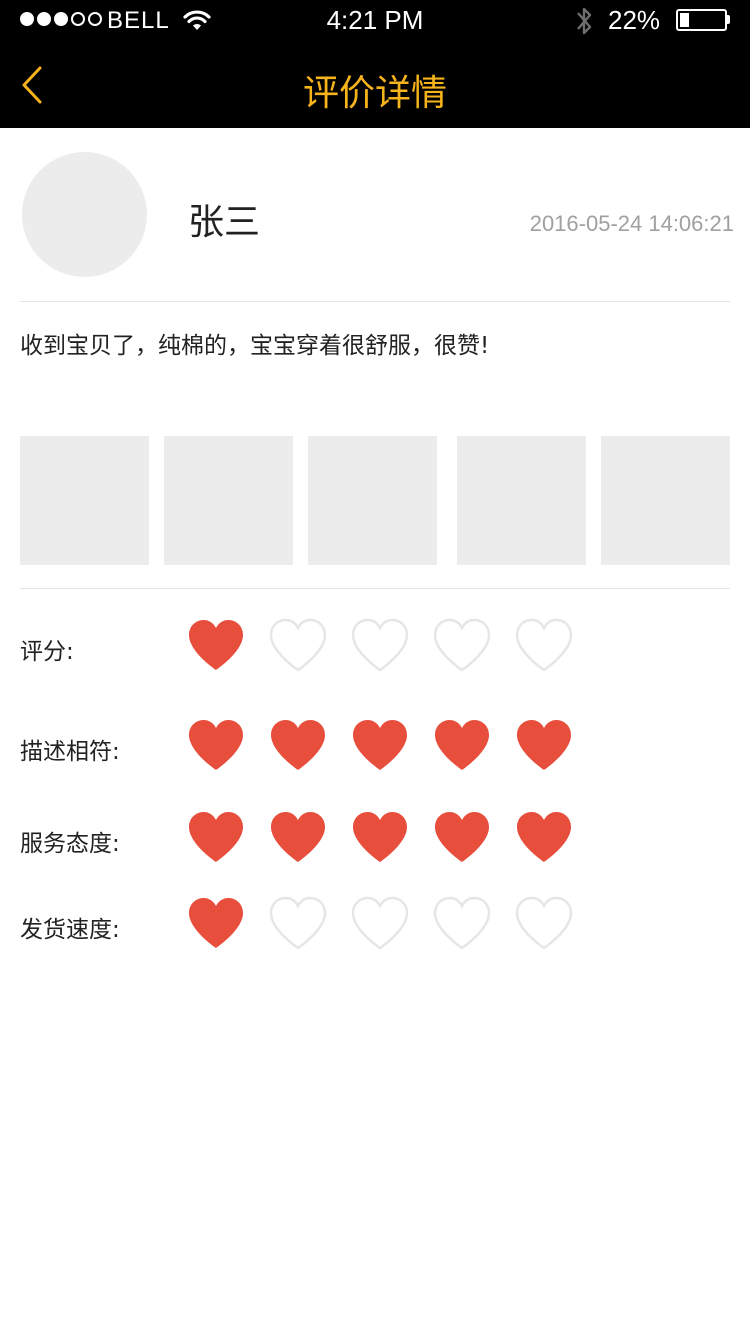  What do you see at coordinates (374, 93) in the screenshot?
I see `page-title: 评价详情` at bounding box center [374, 93].